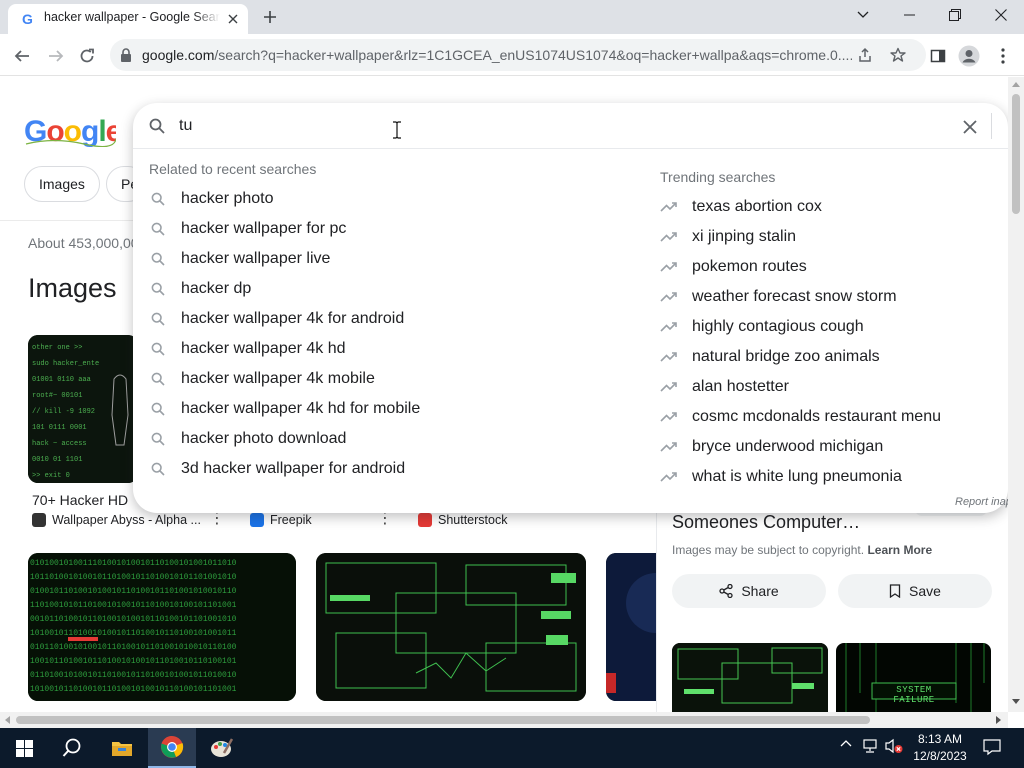  Describe the element at coordinates (740, 386) in the screenshot. I see `suggestion-text: alan hostetter` at that location.